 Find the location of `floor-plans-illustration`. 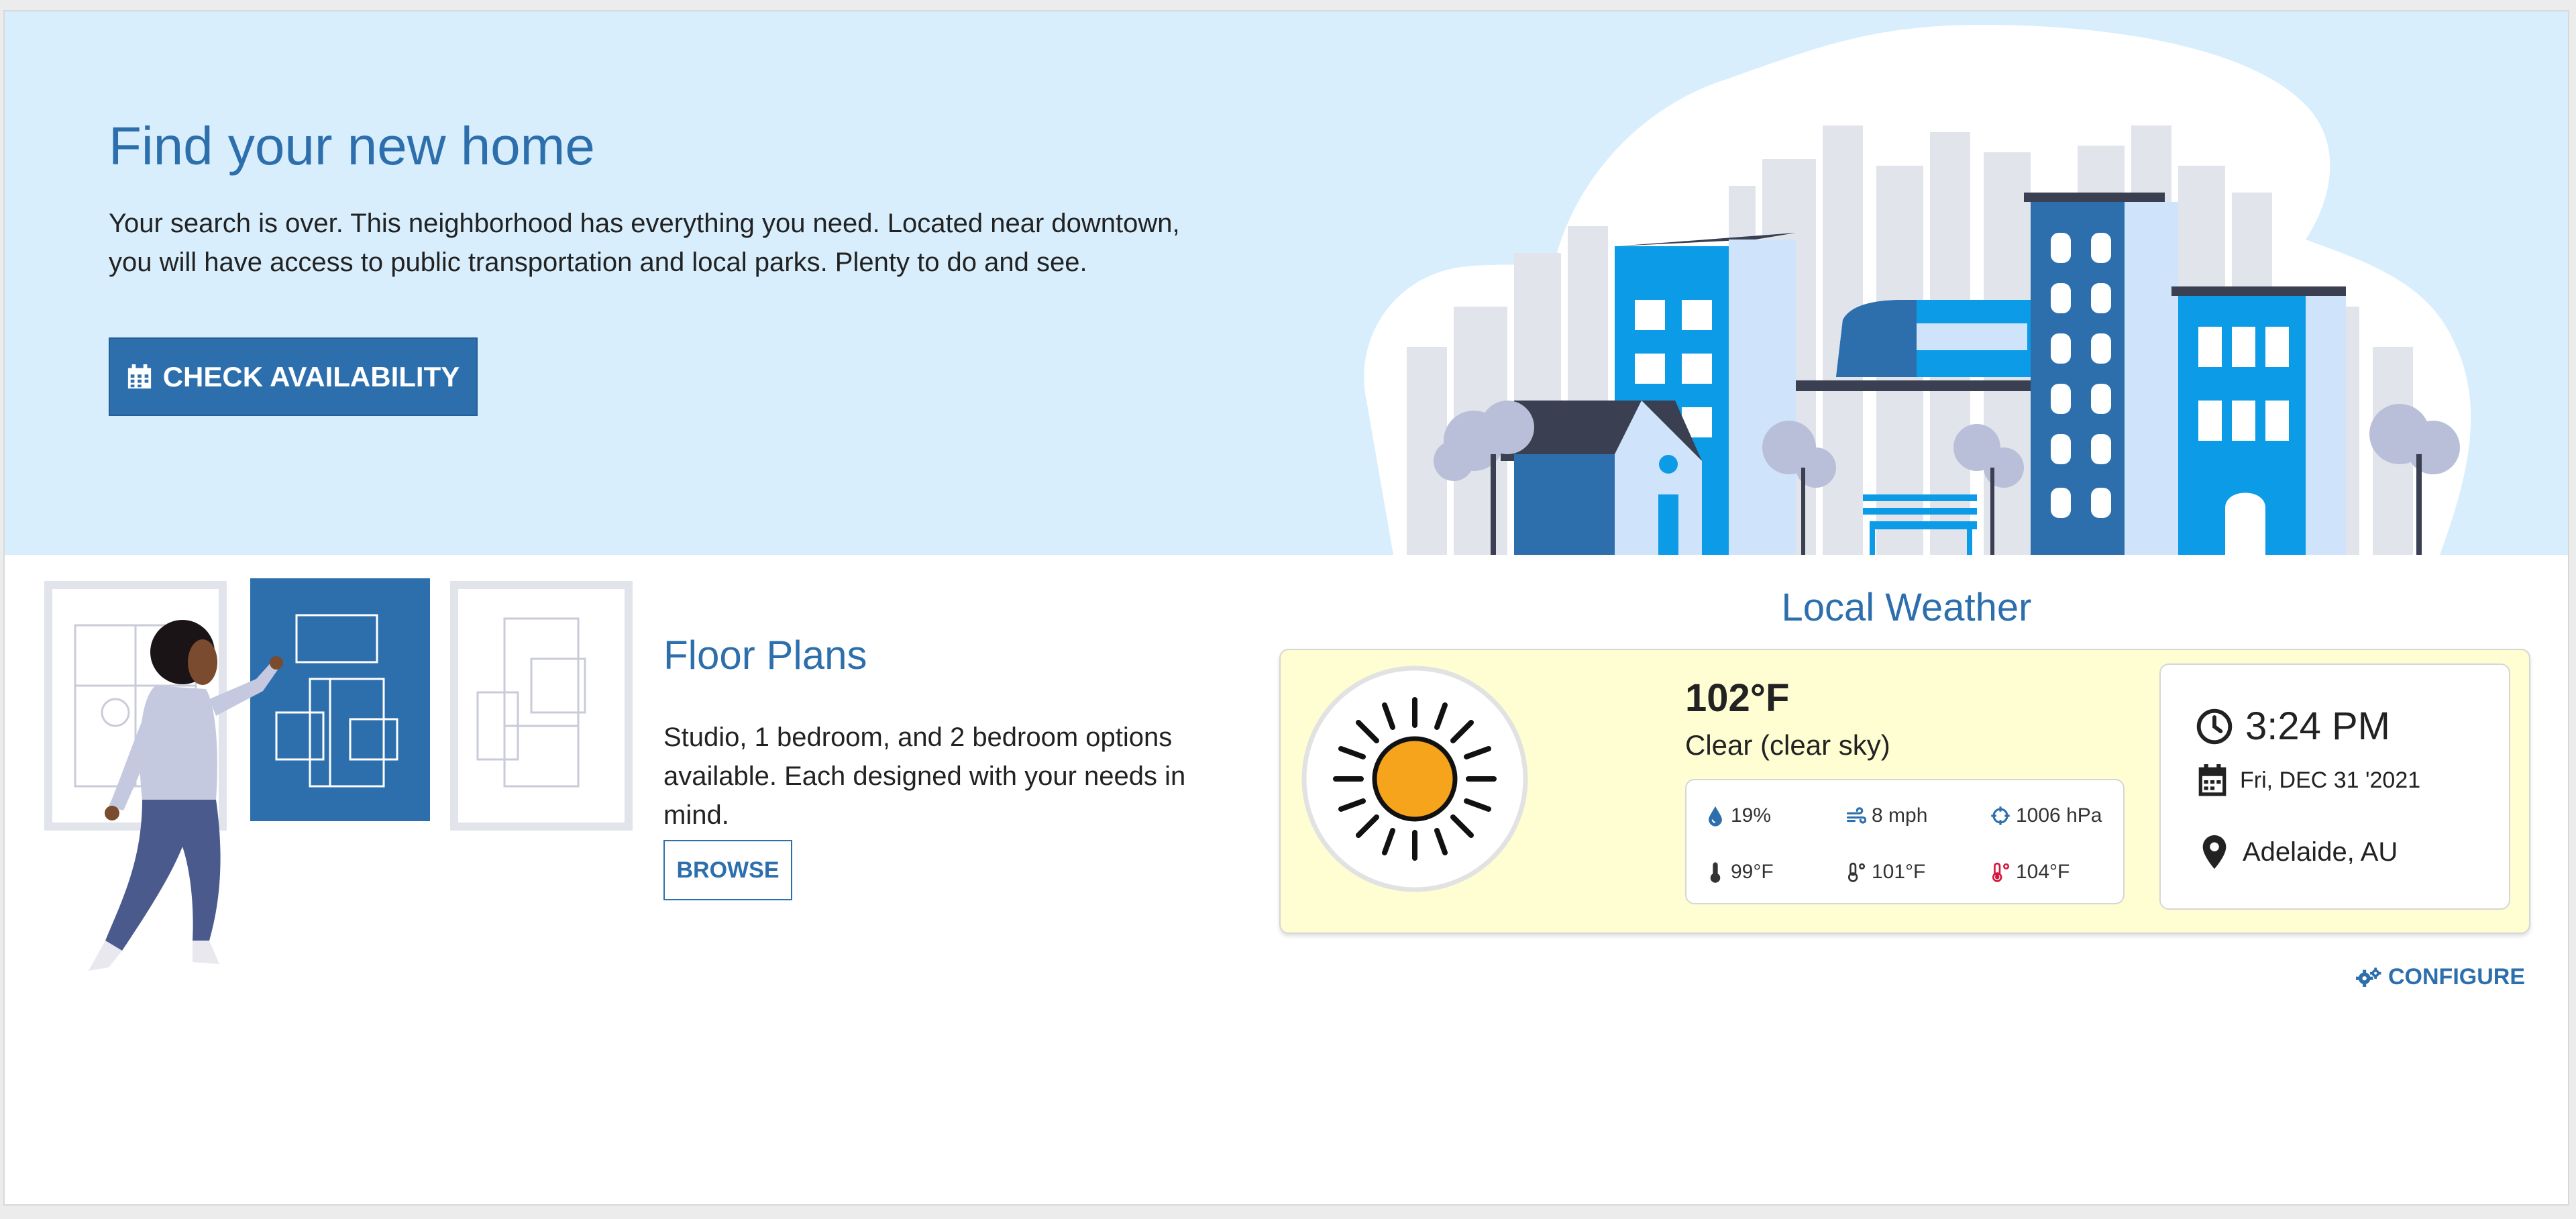

floor-plans-illustration is located at coordinates (338, 774).